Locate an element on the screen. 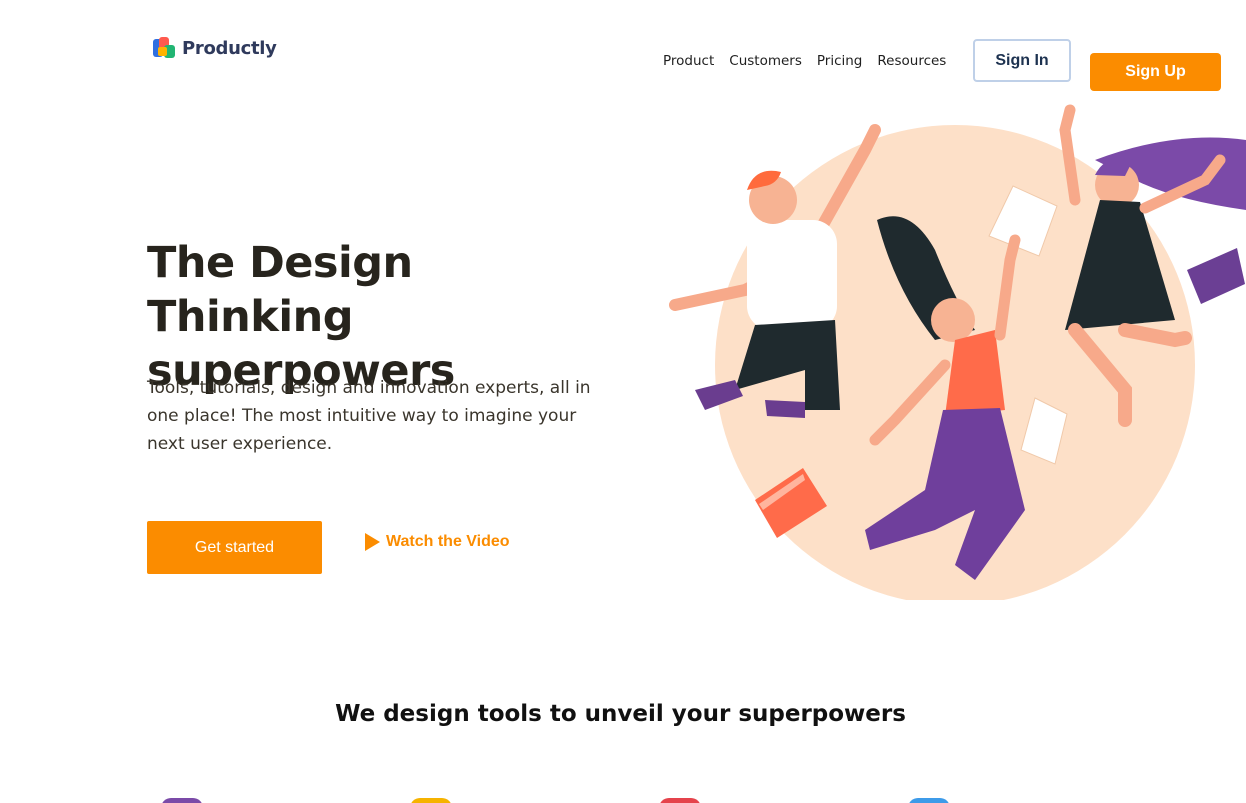  brand-name: Productly is located at coordinates (229, 48).